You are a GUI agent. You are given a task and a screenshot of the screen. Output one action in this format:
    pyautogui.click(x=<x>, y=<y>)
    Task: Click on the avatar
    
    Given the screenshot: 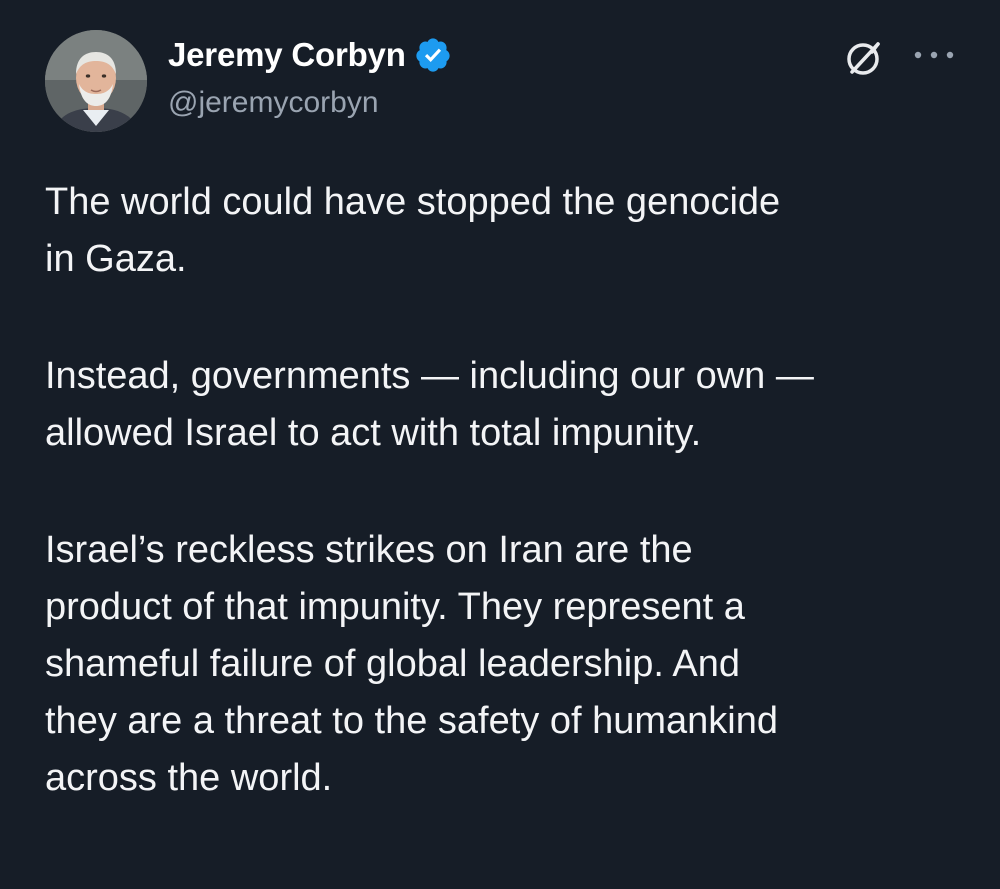 What is the action you would take?
    pyautogui.click(x=96, y=81)
    